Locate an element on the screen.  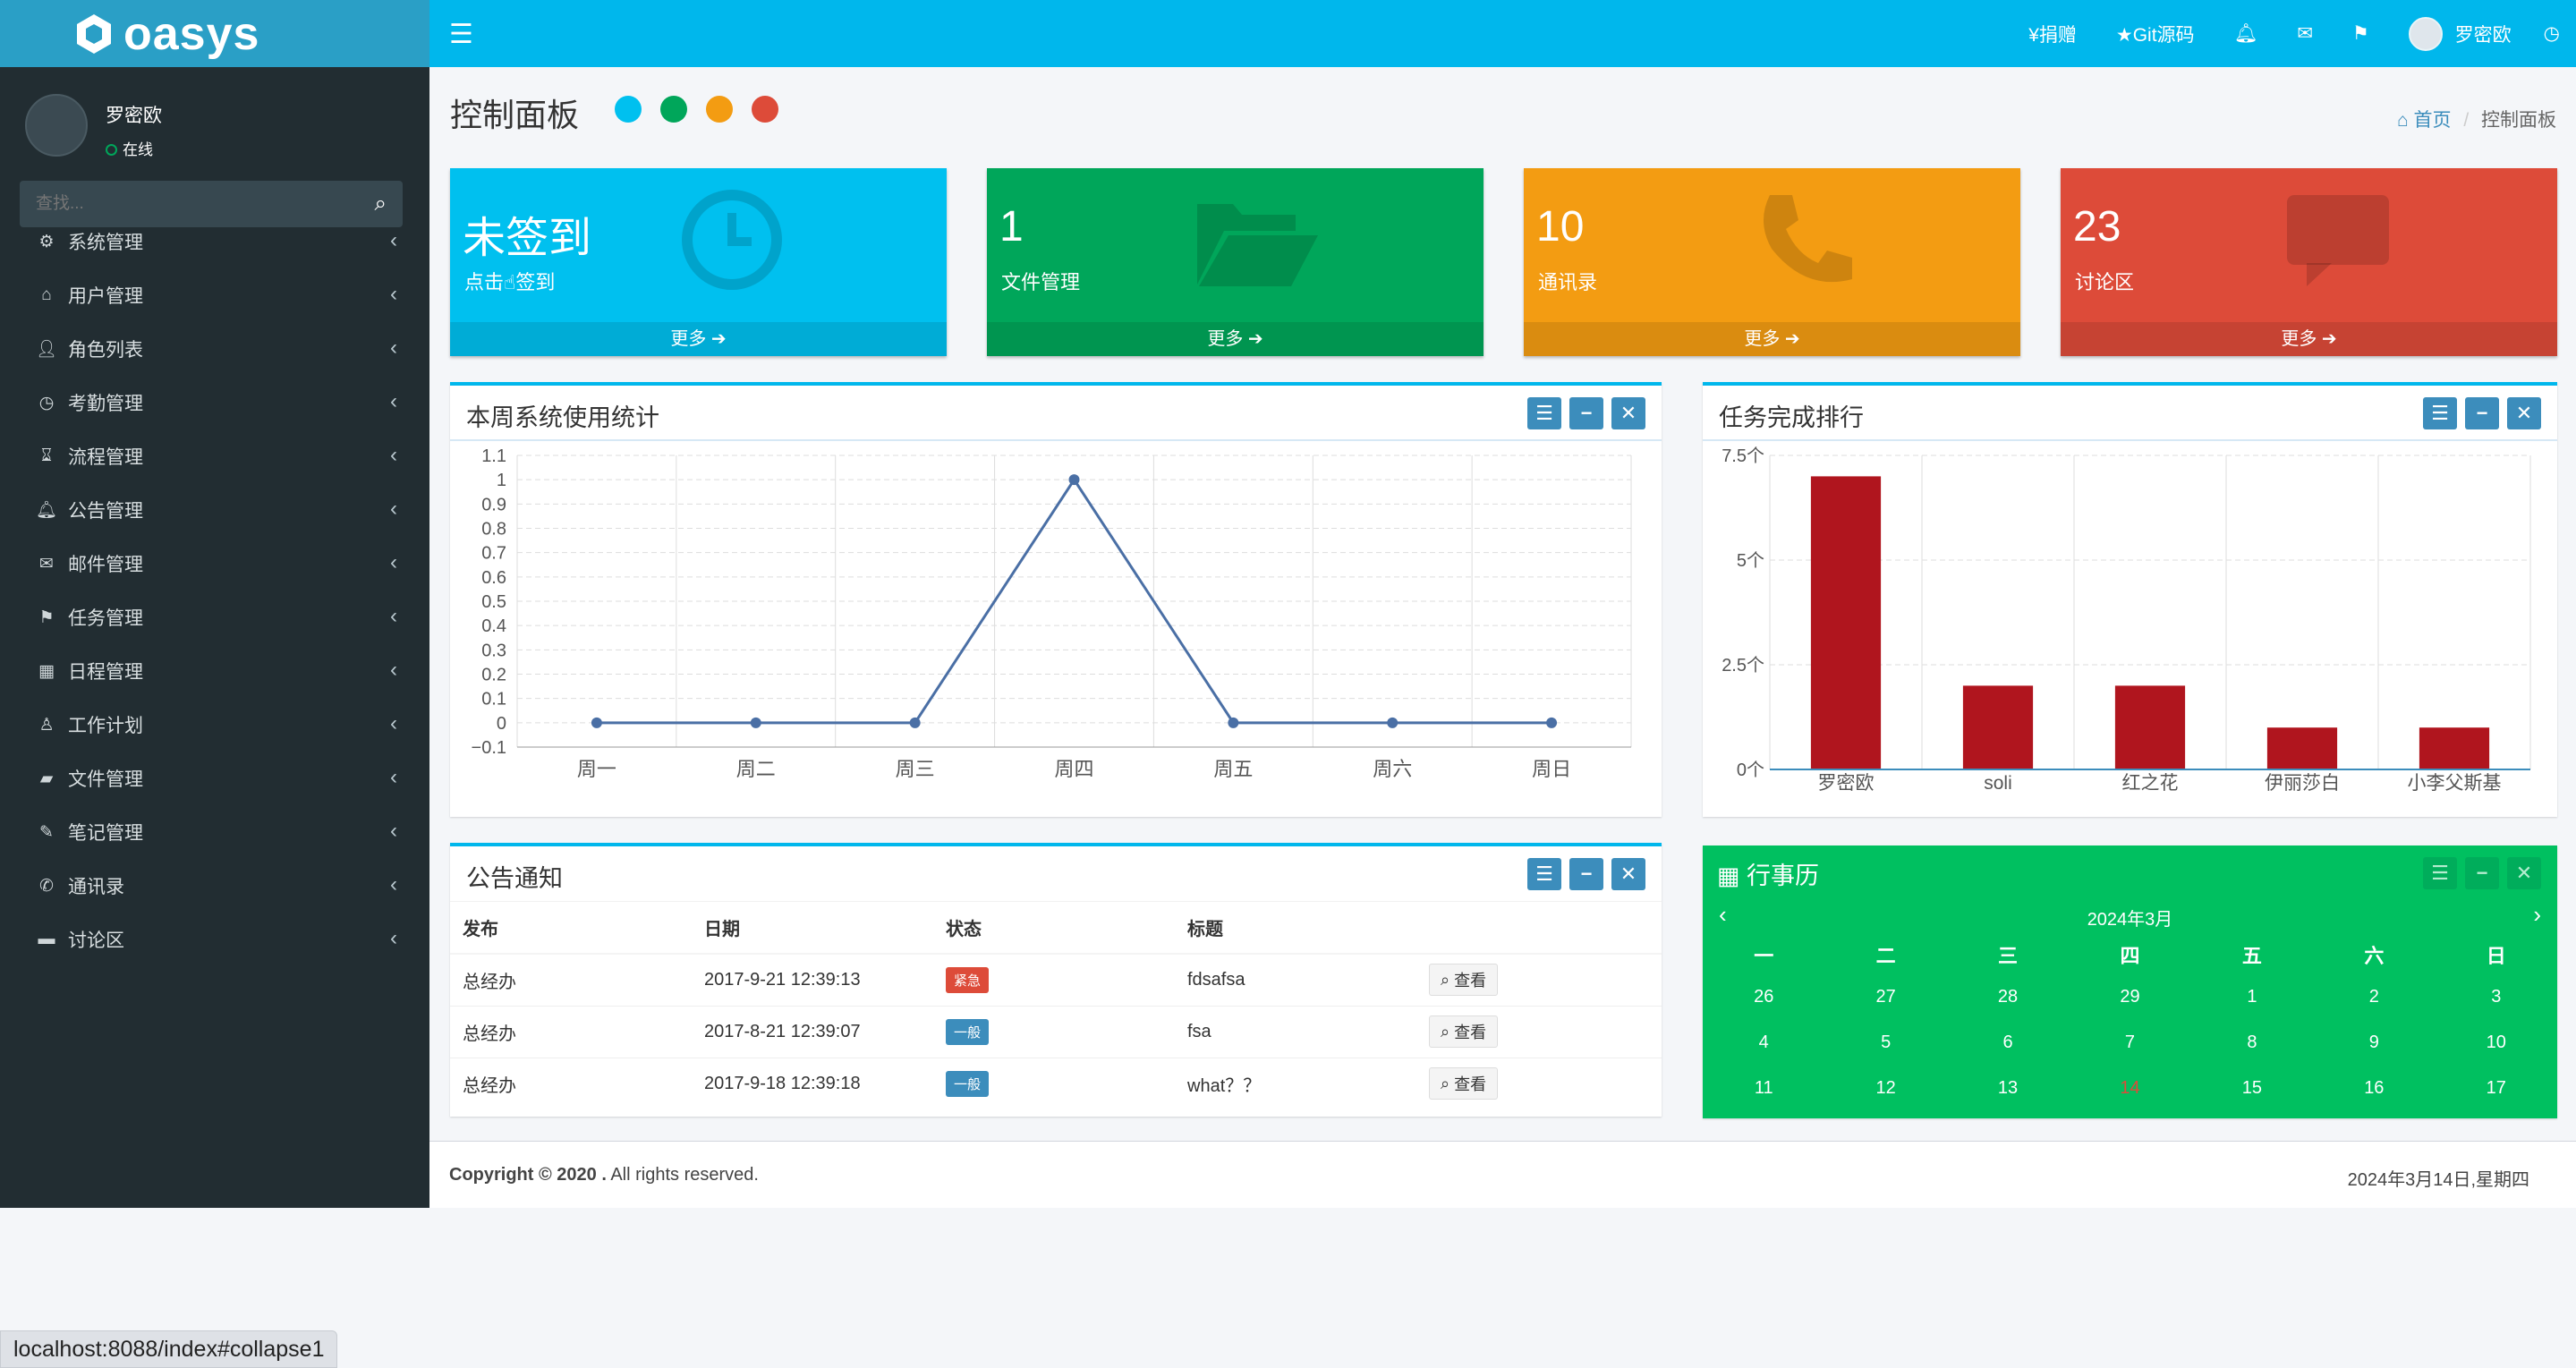
donate-link: ¥捐赠 is located at coordinates (2052, 34).